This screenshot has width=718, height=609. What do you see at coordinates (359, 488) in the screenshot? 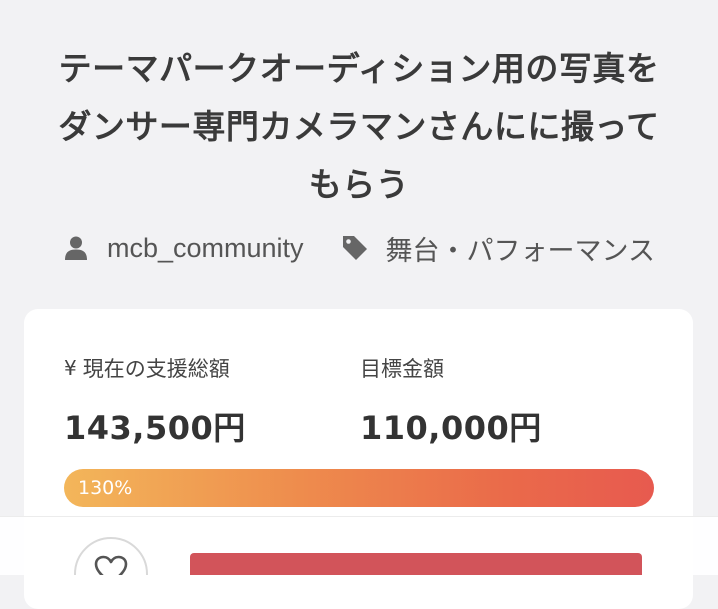
I see `progress-bar: 130%` at bounding box center [359, 488].